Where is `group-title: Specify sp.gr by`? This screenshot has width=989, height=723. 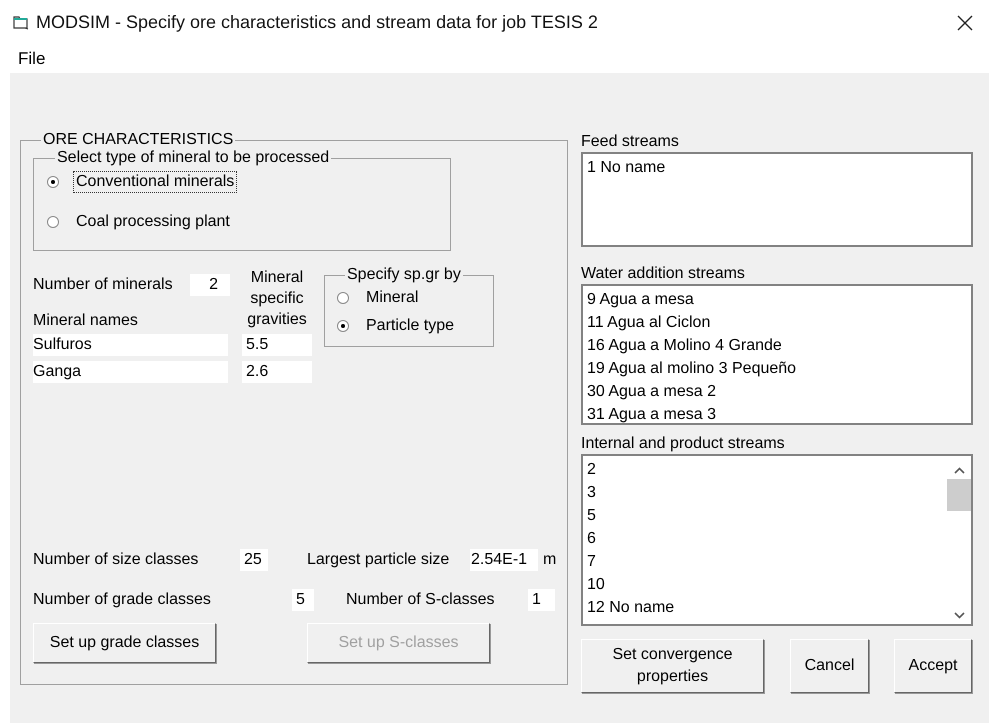
group-title: Specify sp.gr by is located at coordinates (404, 275).